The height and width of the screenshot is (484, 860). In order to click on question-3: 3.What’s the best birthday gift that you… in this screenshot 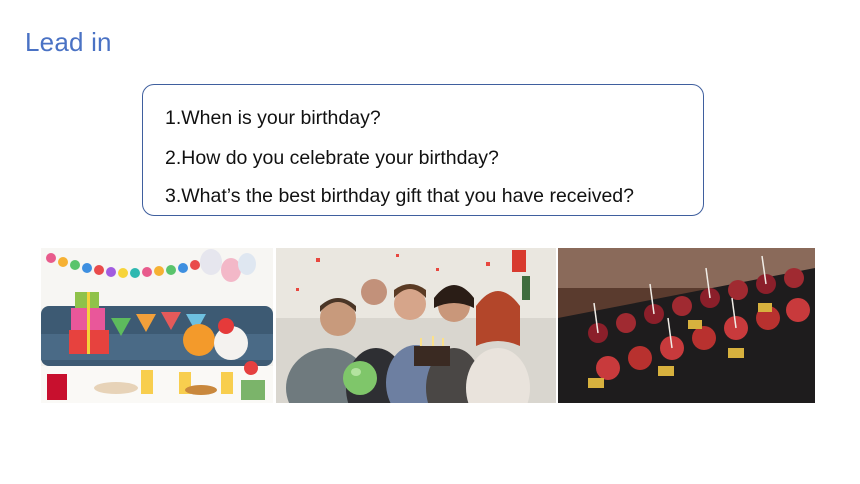, I will do `click(399, 196)`.